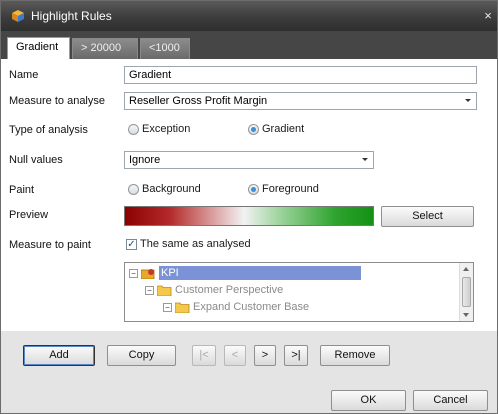 The width and height of the screenshot is (498, 414). Describe the element at coordinates (427, 216) in the screenshot. I see `select-colors-button: Select` at that location.